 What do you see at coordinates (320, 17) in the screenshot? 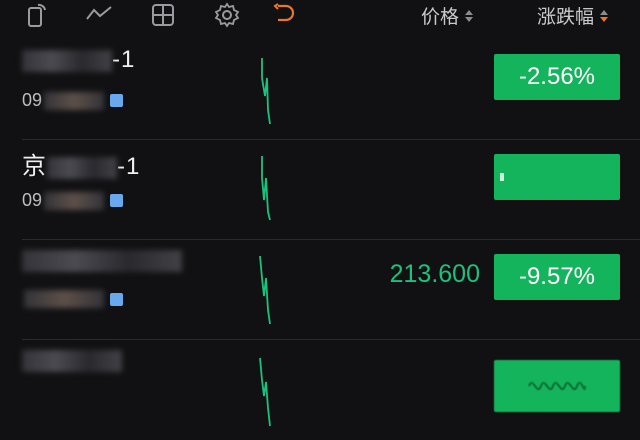
I see `toolbar: 价格 涨跌幅` at bounding box center [320, 17].